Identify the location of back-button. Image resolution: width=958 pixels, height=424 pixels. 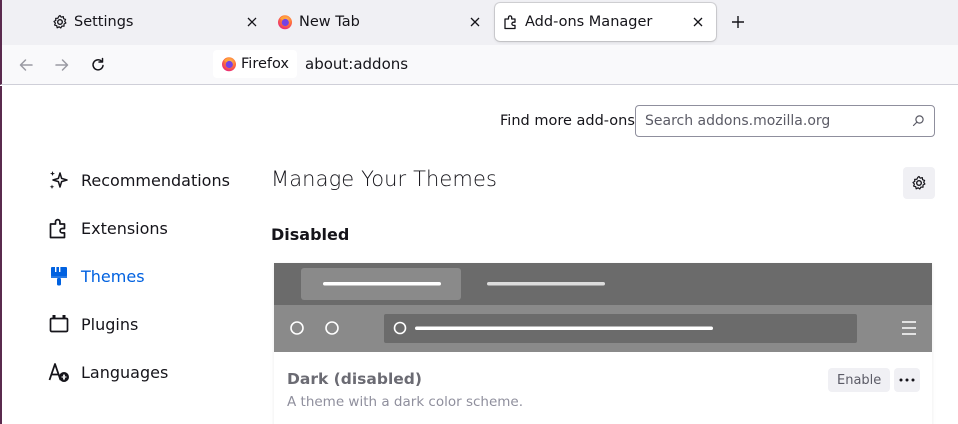
(26, 65).